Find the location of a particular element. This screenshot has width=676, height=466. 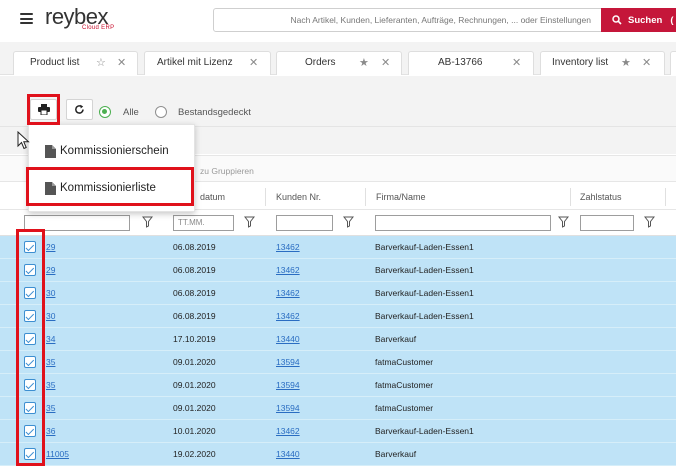

refresh-icon is located at coordinates (79, 109).